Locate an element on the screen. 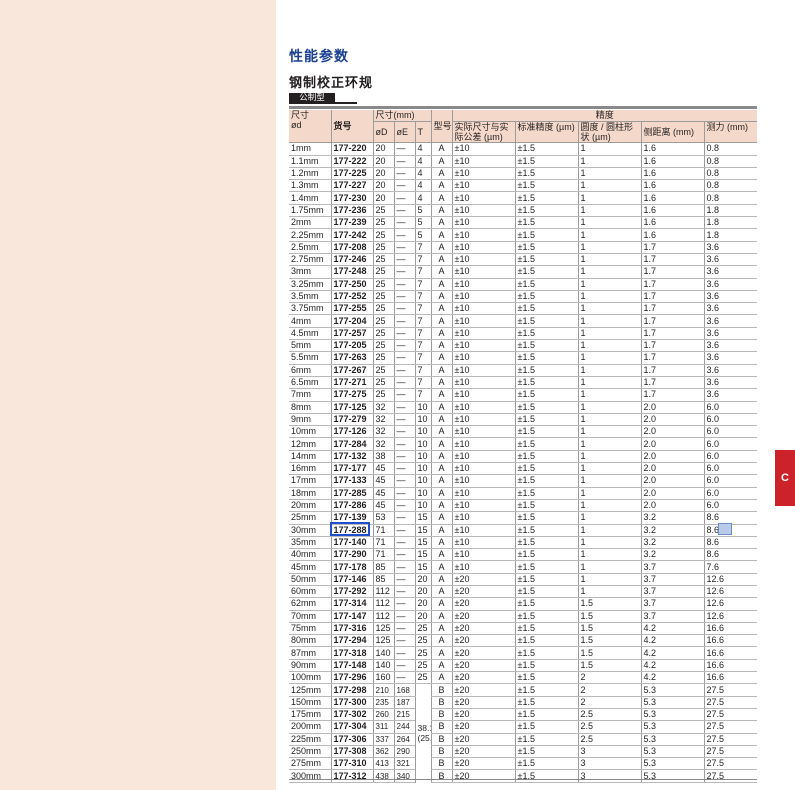  table-row: 3.75mm 177-255 25—7 A ±10 ±1.5 1 1.7 3.6 is located at coordinates (523, 309).